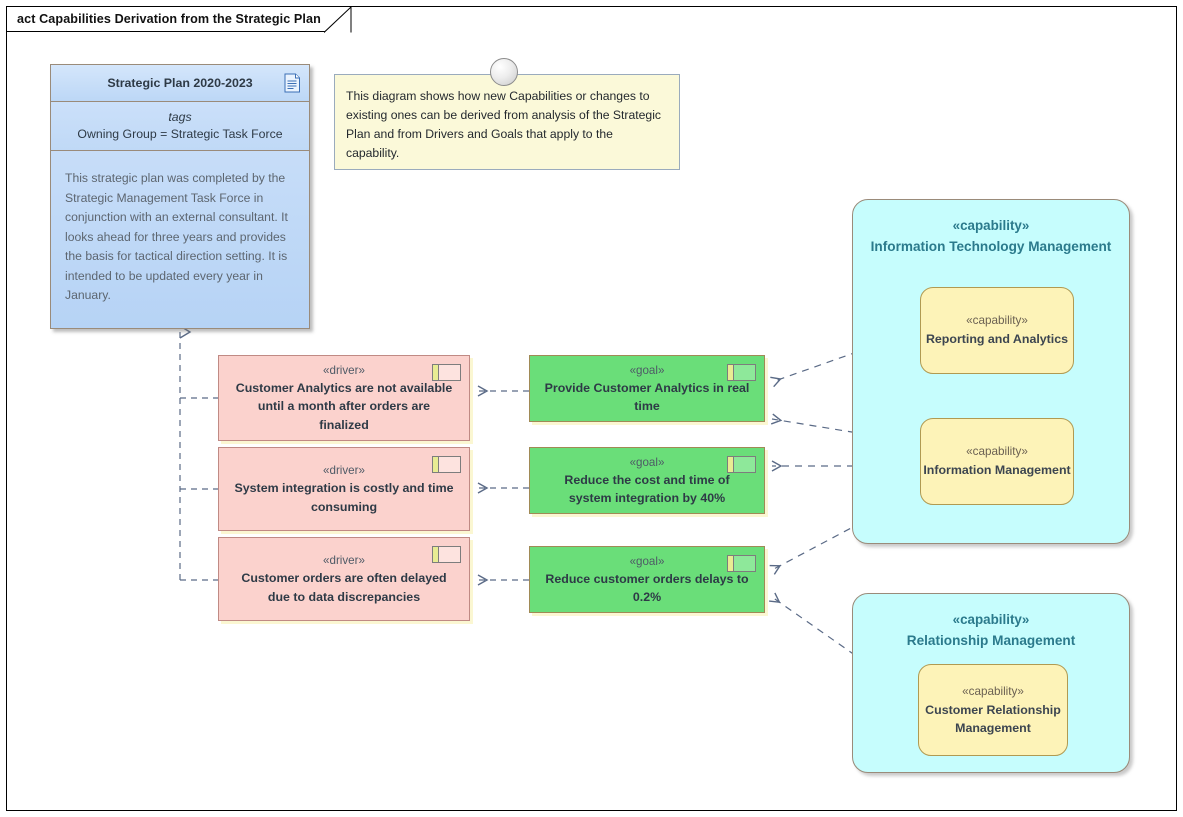 This screenshot has width=1183, height=817. Describe the element at coordinates (991, 246) in the screenshot. I see `capability-group-name-1: Information Technology Management` at that location.